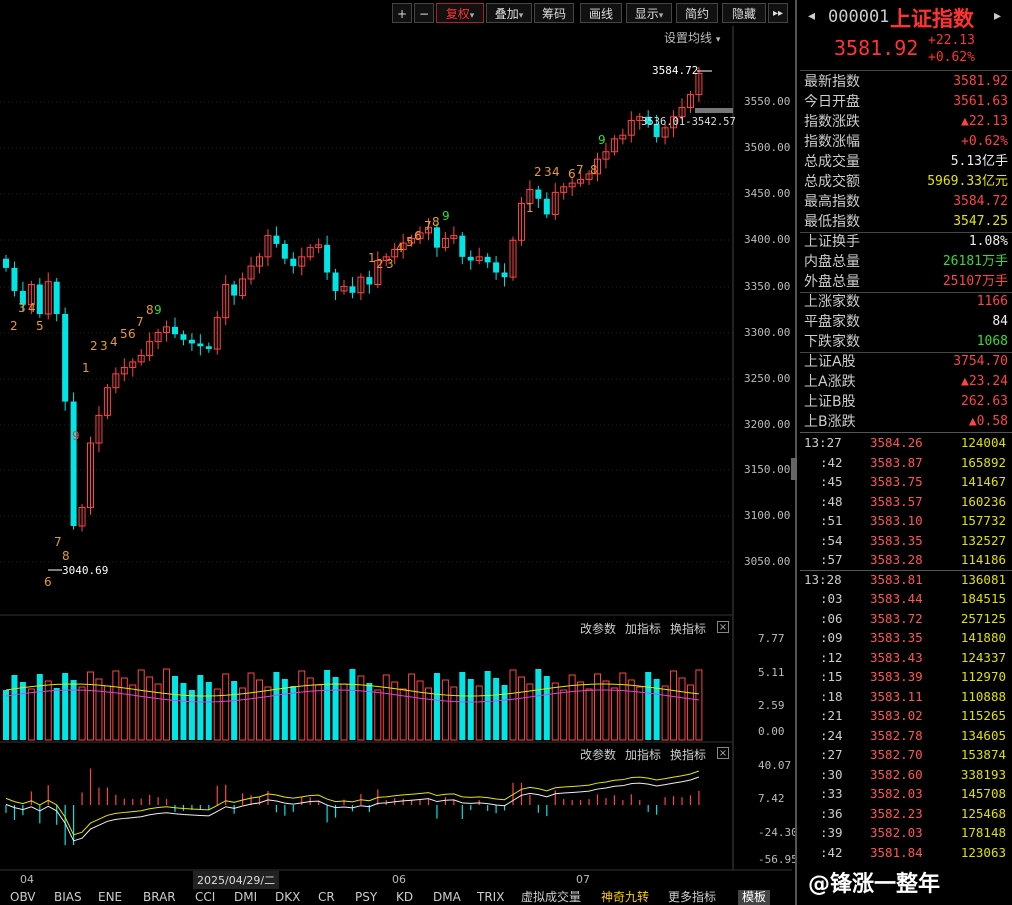 Image resolution: width=1012 pixels, height=905 pixels. What do you see at coordinates (983, 481) in the screenshot?
I see `tick-volume: 141467` at bounding box center [983, 481].